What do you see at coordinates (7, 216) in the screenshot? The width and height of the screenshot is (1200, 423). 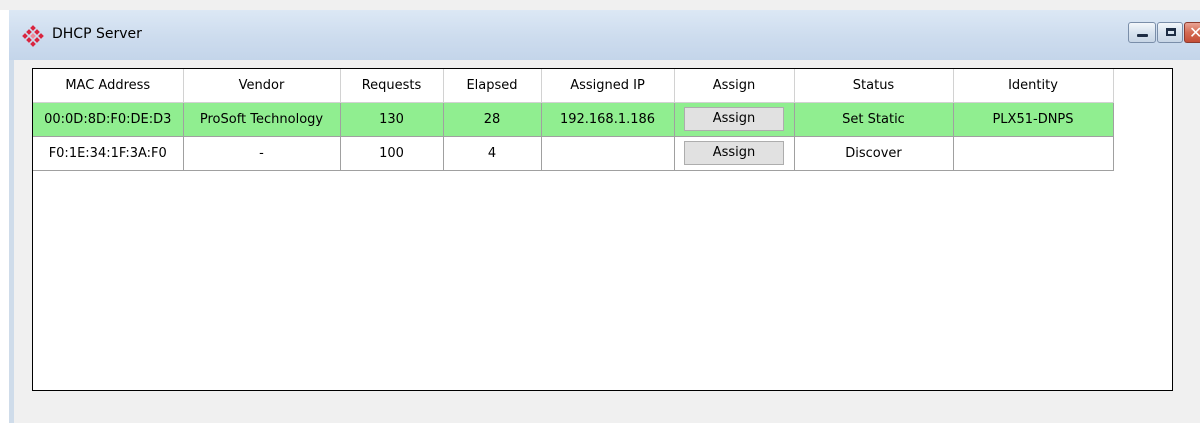 I see `window-left-edge` at bounding box center [7, 216].